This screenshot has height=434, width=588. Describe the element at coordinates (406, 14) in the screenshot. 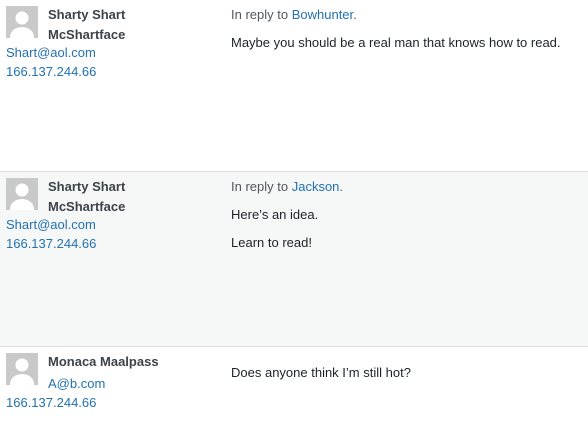

I see `in-reply-to-line: In reply to Bowhunter.` at that location.